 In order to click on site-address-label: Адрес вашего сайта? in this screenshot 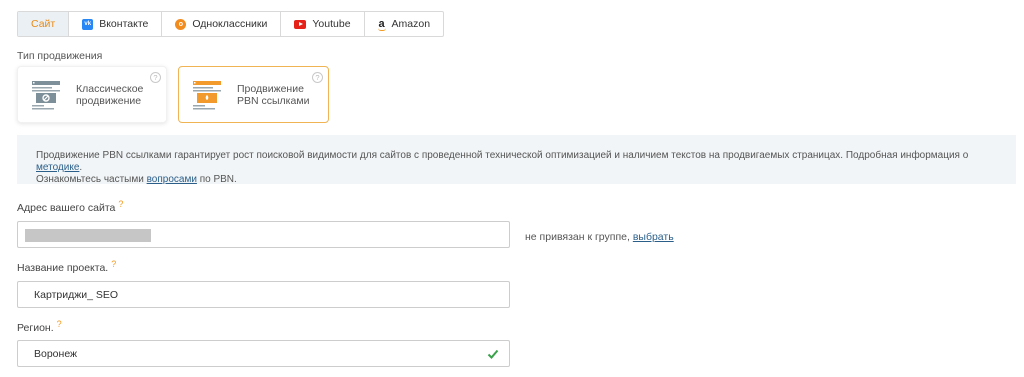, I will do `click(70, 206)`.